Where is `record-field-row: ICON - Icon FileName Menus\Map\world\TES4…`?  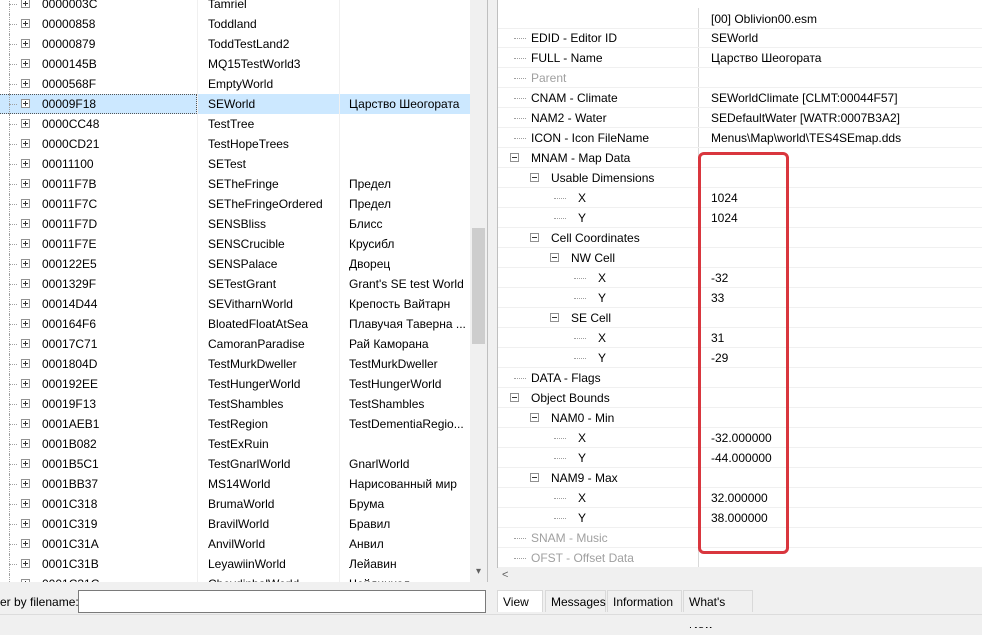
record-field-row: ICON - Icon FileName Menus\Map\world\TES4… is located at coordinates (740, 138).